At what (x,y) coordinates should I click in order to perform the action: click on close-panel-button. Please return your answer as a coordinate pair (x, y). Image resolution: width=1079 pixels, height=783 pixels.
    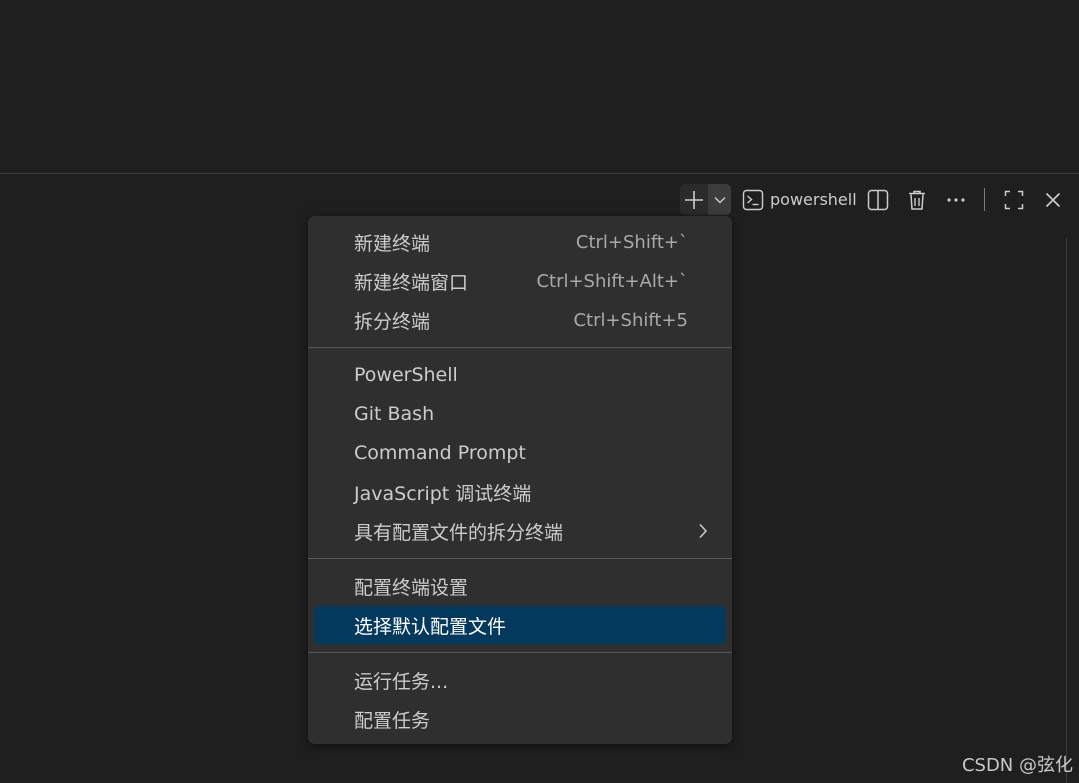
    Looking at the image, I should click on (1053, 199).